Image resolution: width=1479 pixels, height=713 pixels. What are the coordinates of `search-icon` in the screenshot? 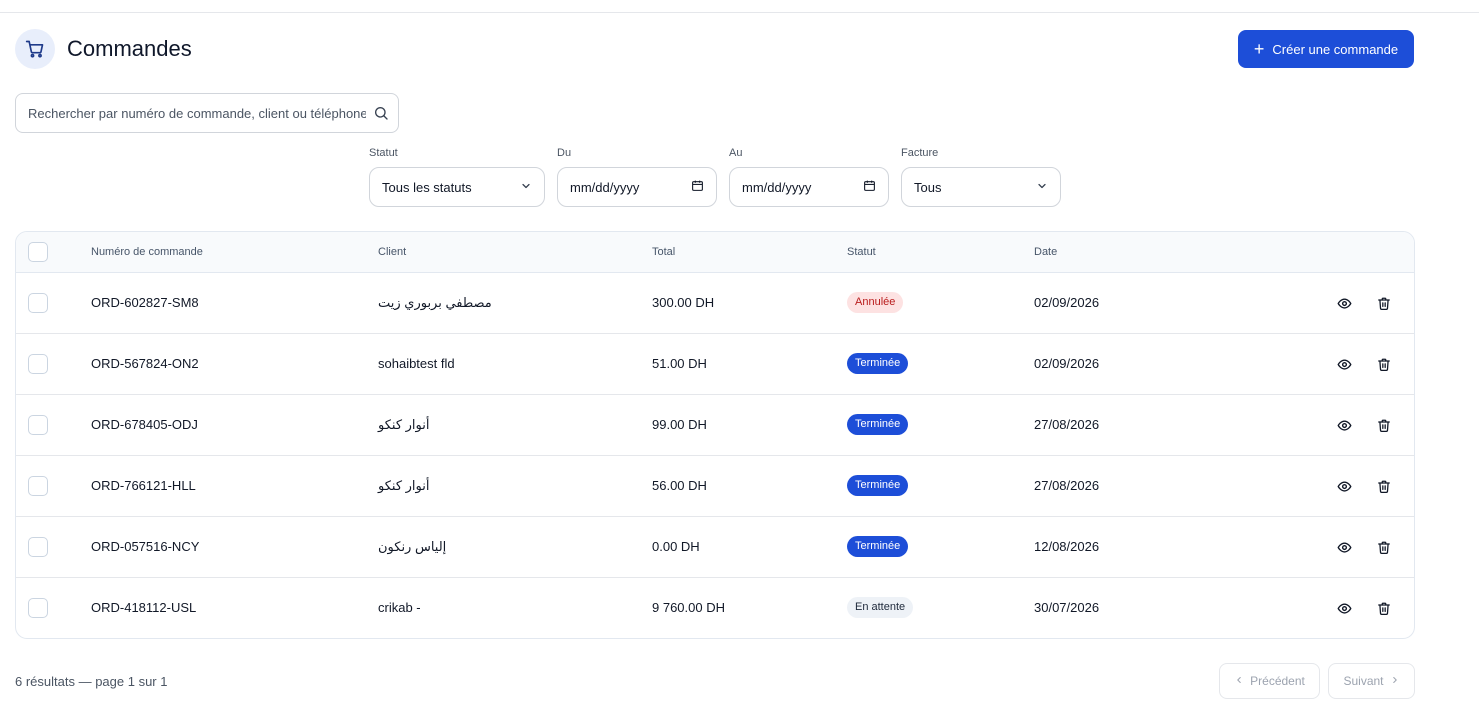 It's located at (381, 115).